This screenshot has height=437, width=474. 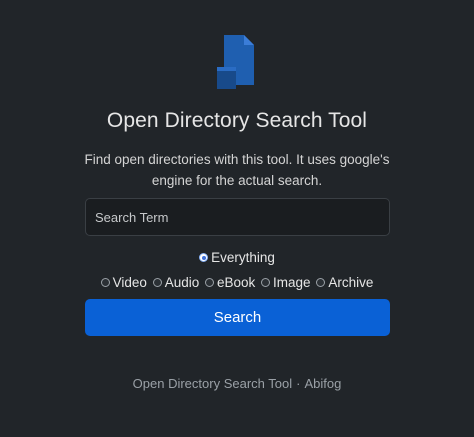 What do you see at coordinates (212, 383) in the screenshot?
I see `footer-app-name: Open Directory Search Tool` at bounding box center [212, 383].